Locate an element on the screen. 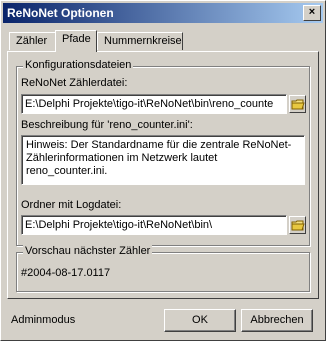  browse-counter-file-button is located at coordinates (297, 104).